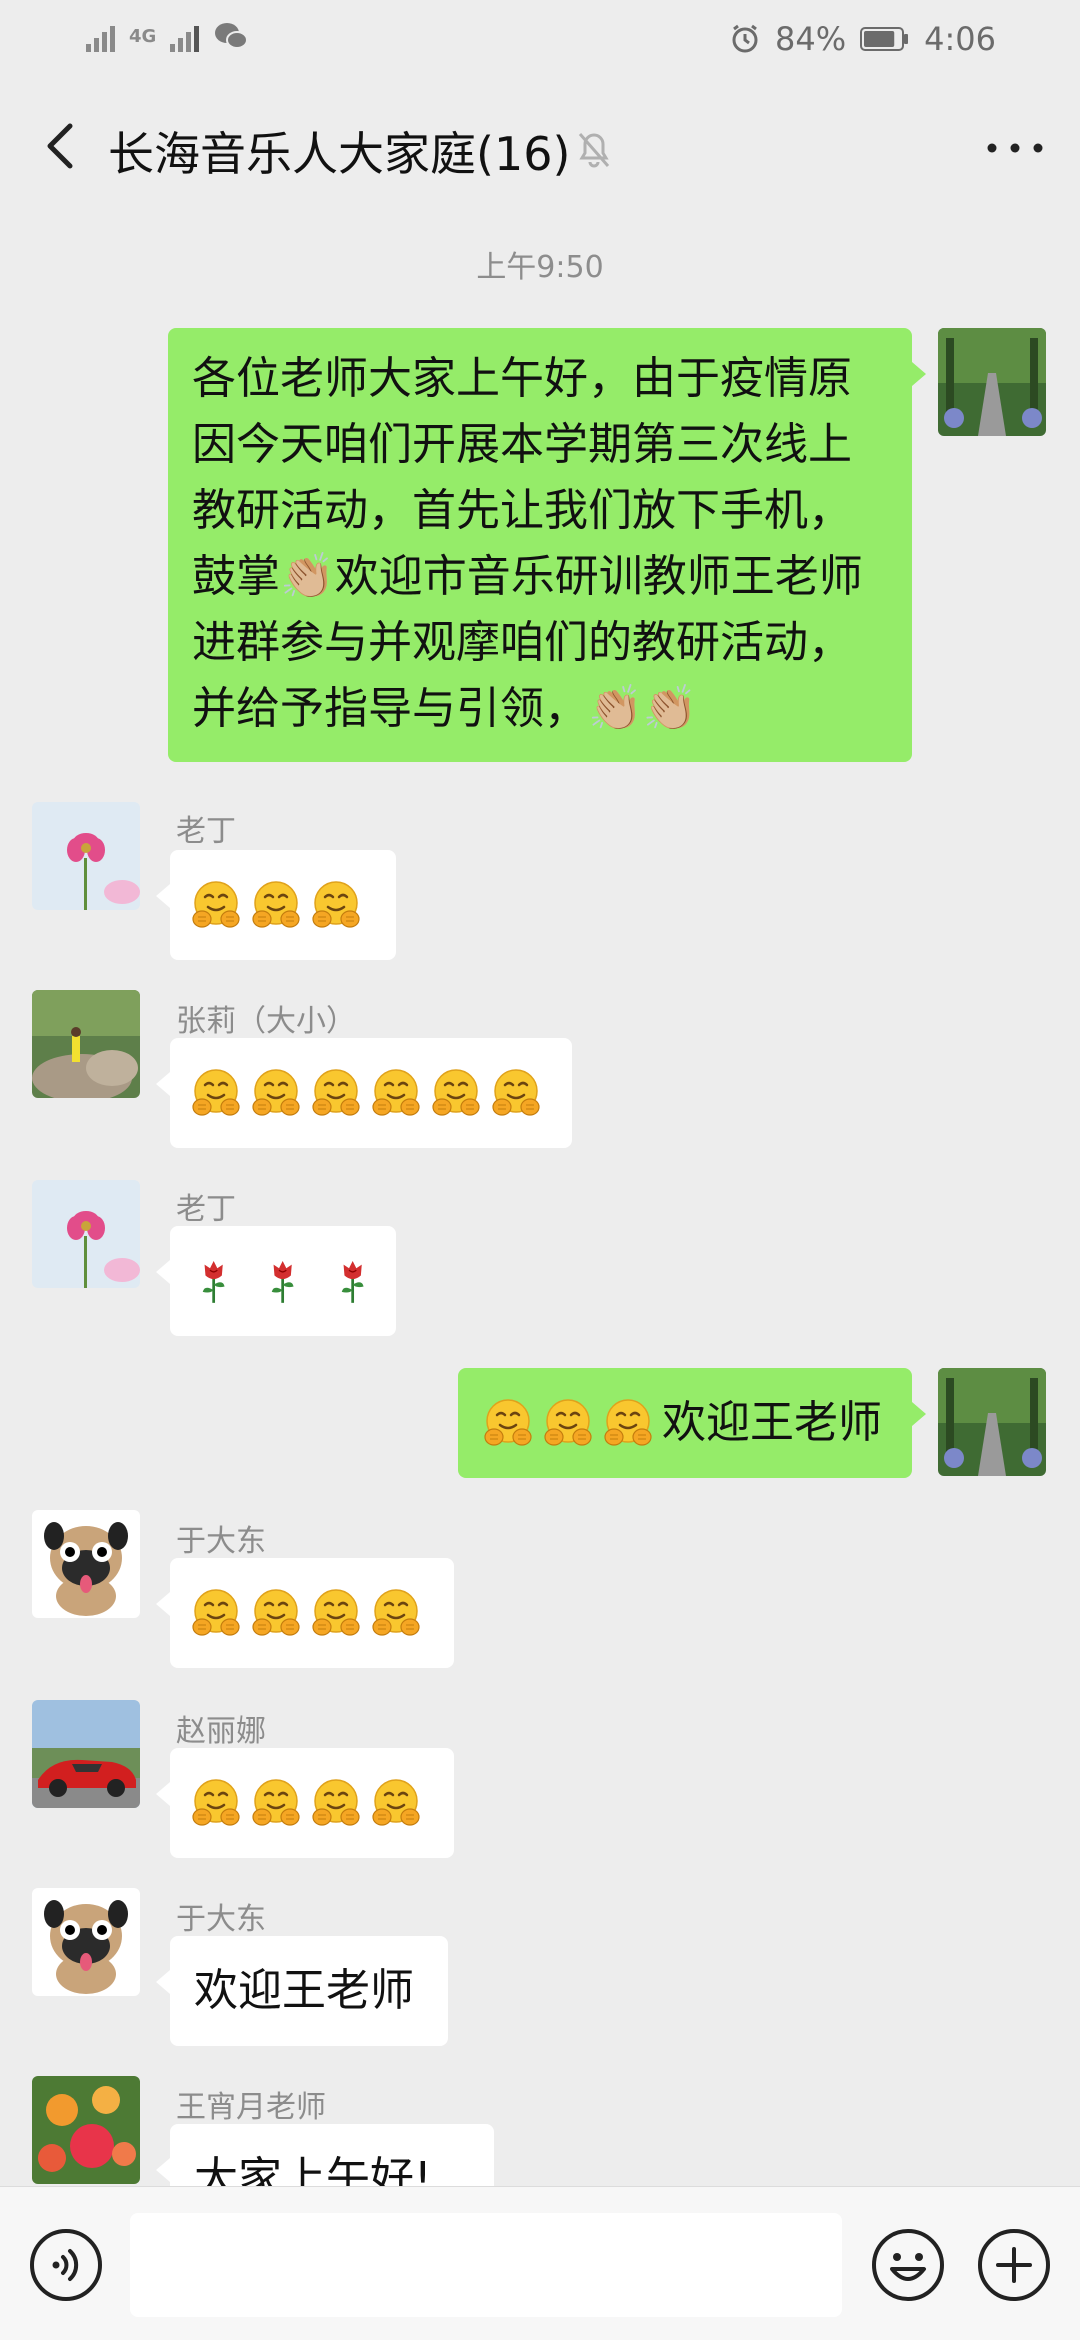  Describe the element at coordinates (884, 39) in the screenshot. I see `battery-icon` at that location.